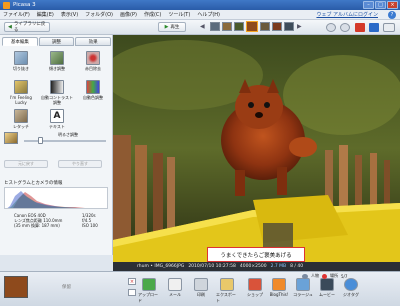  Describe the element at coordinates (132, 292) in the screenshot. I see `add-to-tray-icon` at that location.